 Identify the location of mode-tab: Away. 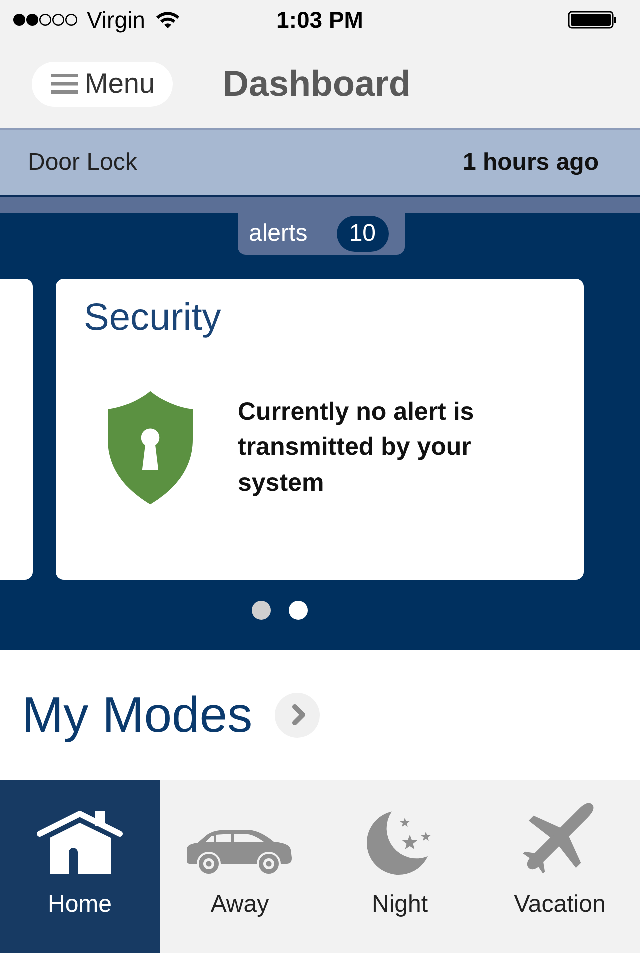
(240, 866).